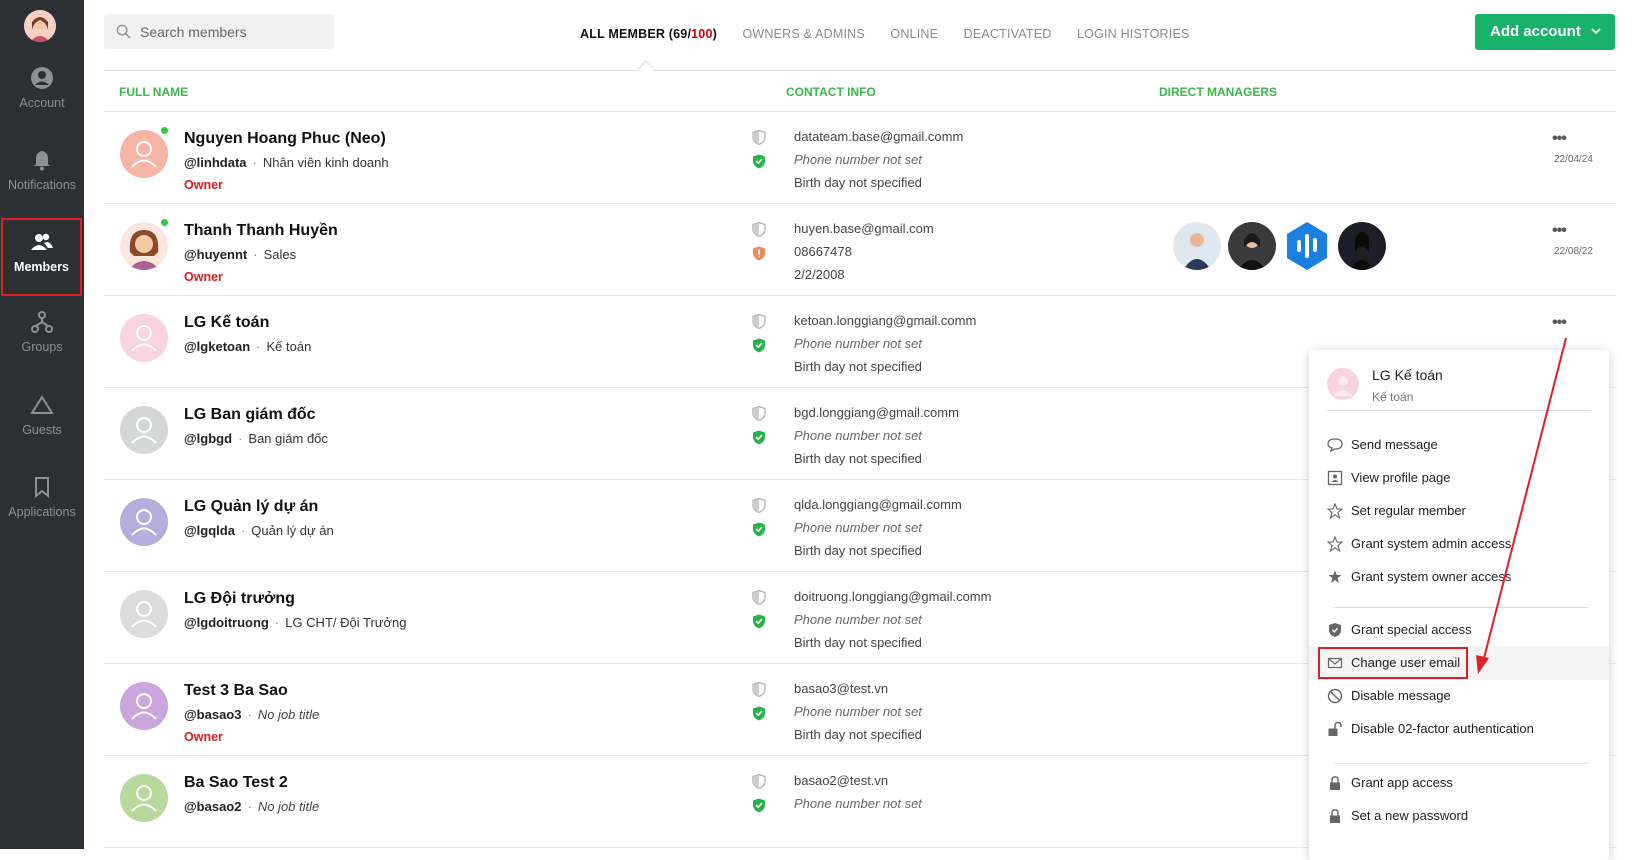 The height and width of the screenshot is (860, 1637). I want to click on menu-item-label: Set regular member, so click(1408, 510).